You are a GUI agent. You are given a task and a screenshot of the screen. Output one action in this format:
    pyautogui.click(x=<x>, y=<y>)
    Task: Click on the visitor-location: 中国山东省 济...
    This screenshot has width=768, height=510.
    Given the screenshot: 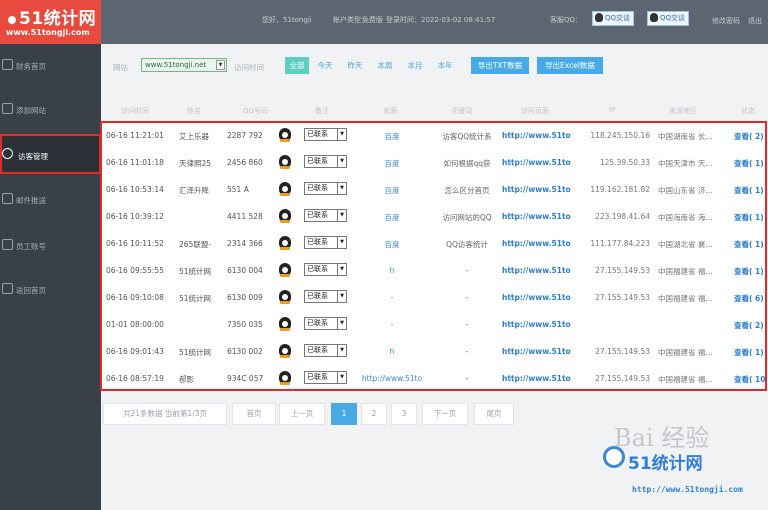 What is the action you would take?
    pyautogui.click(x=685, y=190)
    